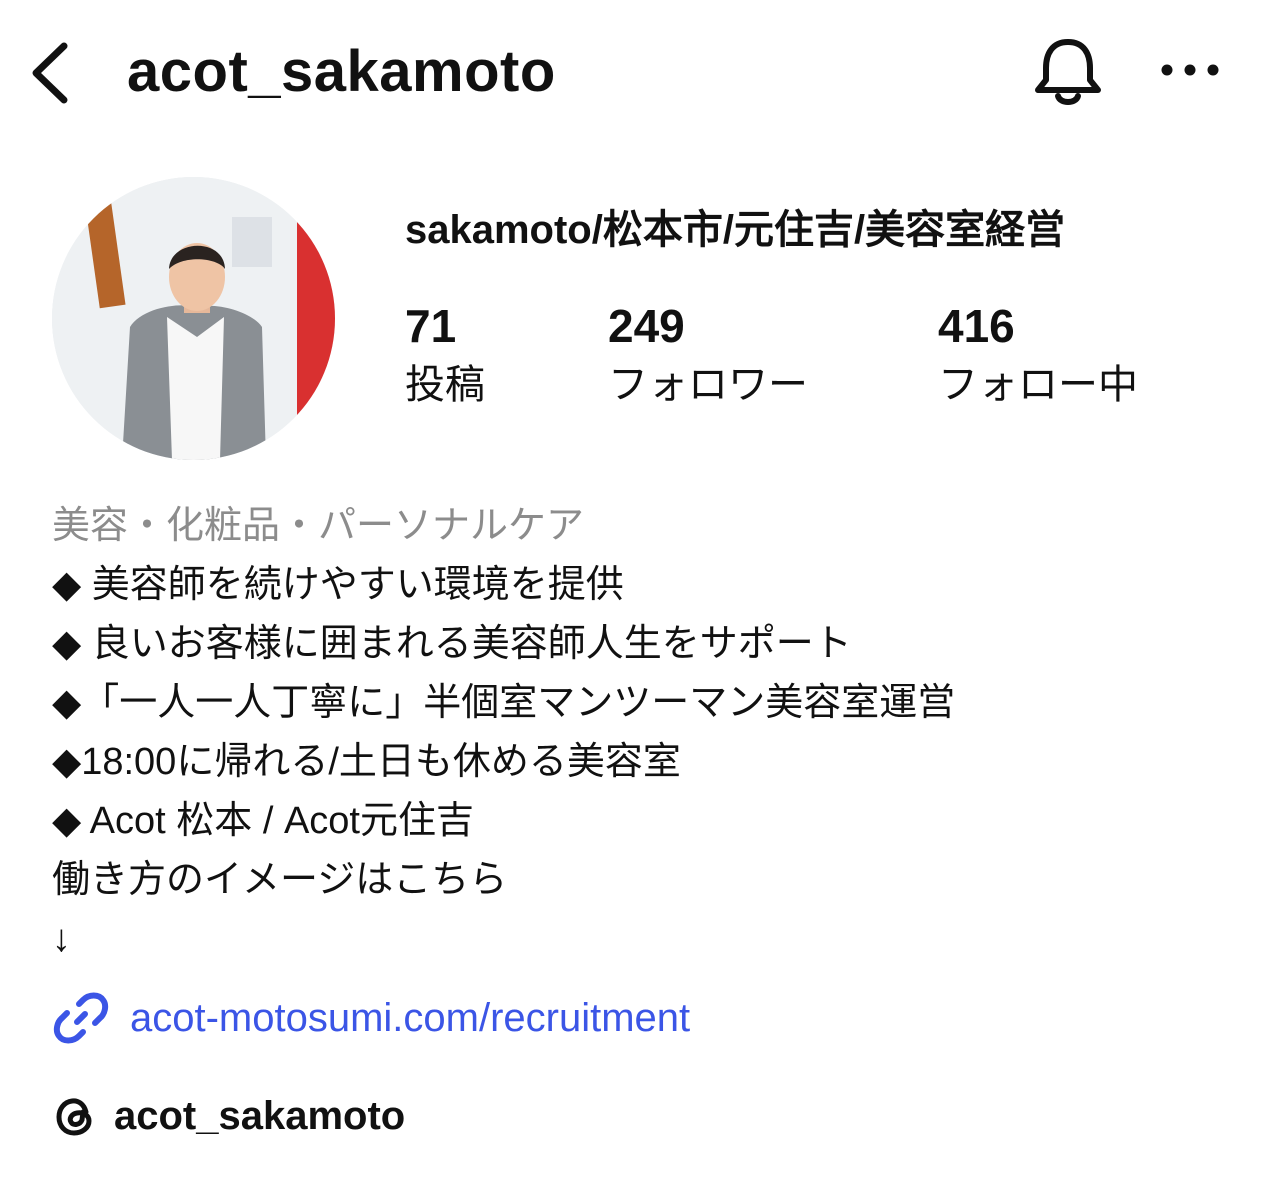 The width and height of the screenshot is (1280, 1177). I want to click on following-count: 416, so click(976, 326).